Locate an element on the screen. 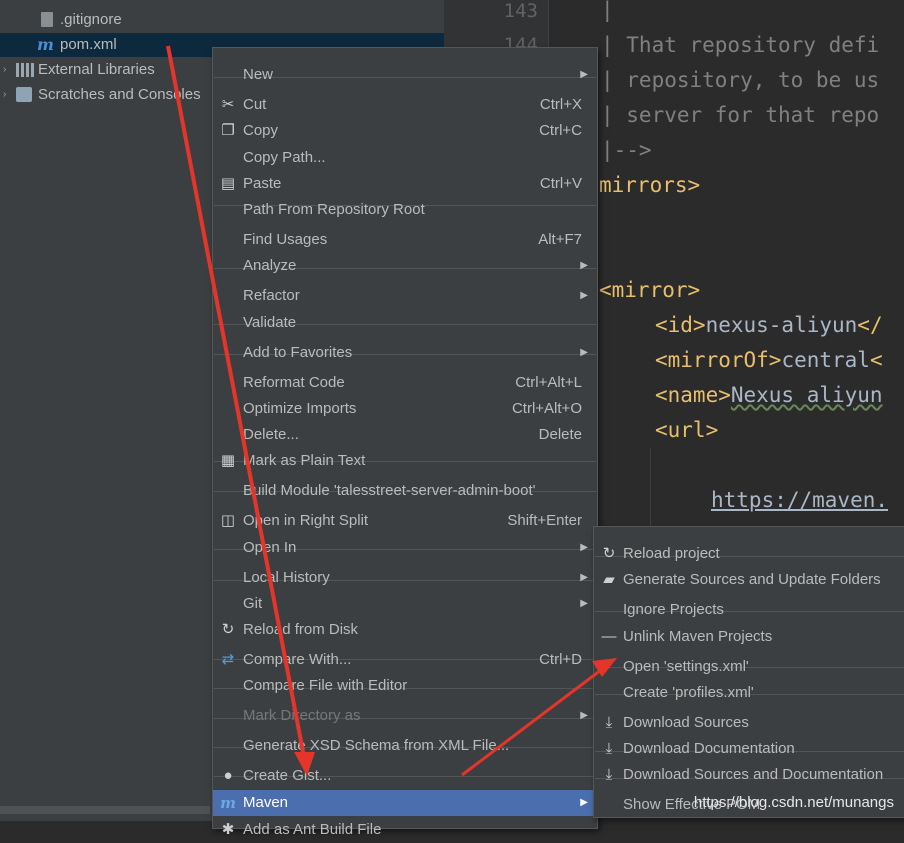 This screenshot has height=843, width=904. menu-item-download-documentation: ⤓ Download Documentation is located at coordinates (749, 749).